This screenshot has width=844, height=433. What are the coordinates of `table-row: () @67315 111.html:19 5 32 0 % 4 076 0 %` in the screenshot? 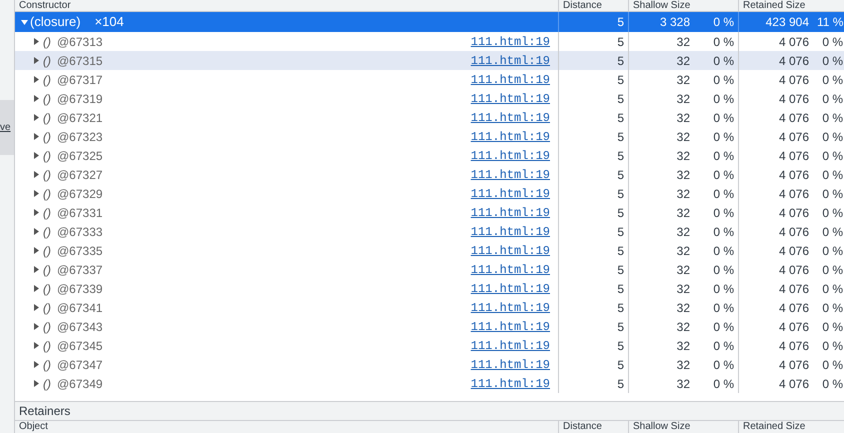 It's located at (429, 60).